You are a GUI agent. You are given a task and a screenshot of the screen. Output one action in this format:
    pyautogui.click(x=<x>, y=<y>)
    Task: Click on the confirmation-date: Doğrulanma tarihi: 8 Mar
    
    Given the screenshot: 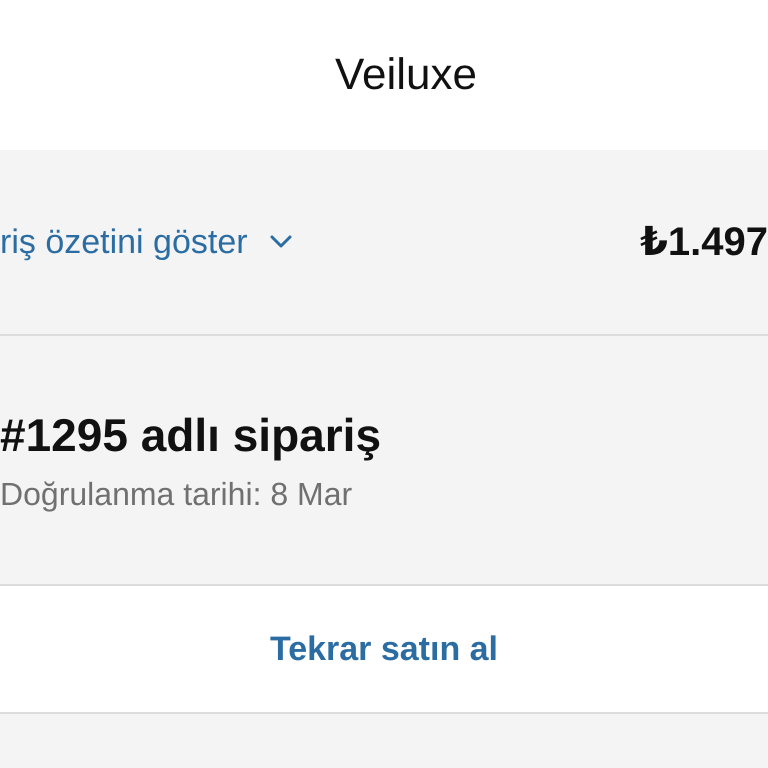 What is the action you would take?
    pyautogui.click(x=177, y=494)
    